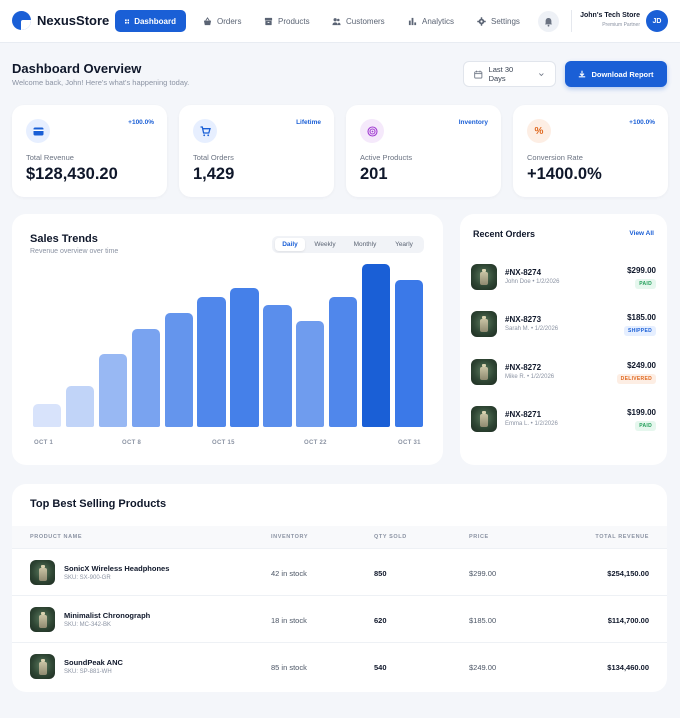 This screenshot has height=718, width=680. Describe the element at coordinates (386, 157) in the screenshot. I see `kpi-label: Active Products` at that location.